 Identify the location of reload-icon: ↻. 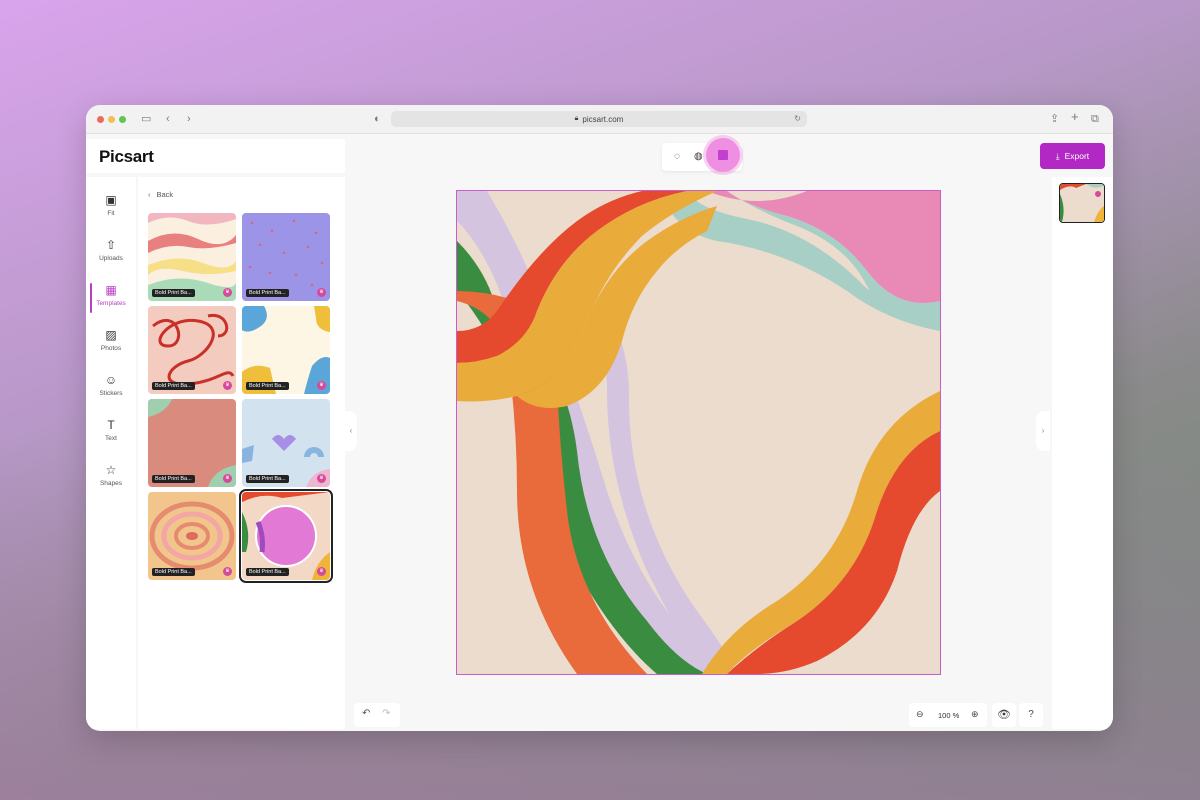
(797, 118).